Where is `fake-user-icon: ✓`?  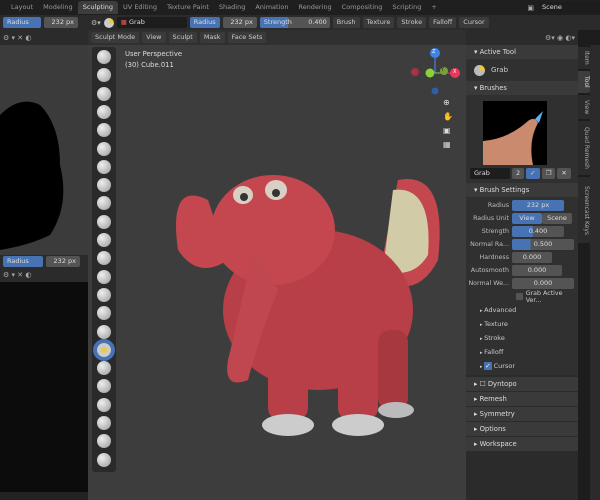 fake-user-icon: ✓ is located at coordinates (533, 173).